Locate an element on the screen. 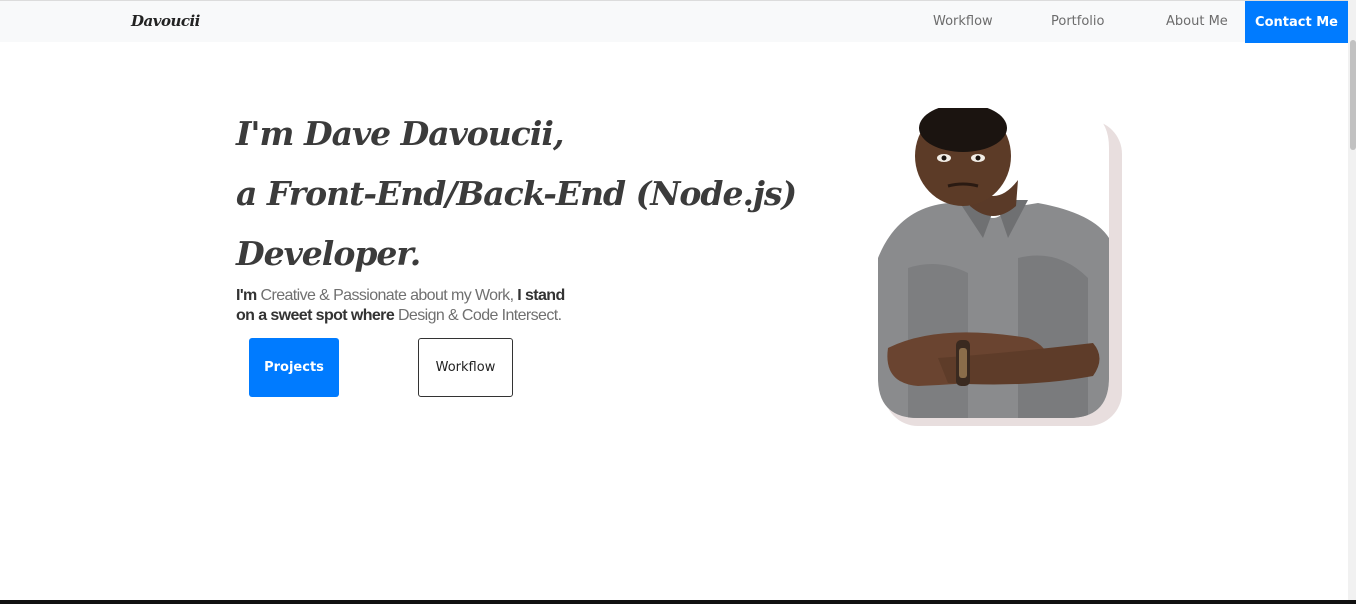  headline-line-2: a Front-End/Back-End (Node.js) is located at coordinates (516, 193).